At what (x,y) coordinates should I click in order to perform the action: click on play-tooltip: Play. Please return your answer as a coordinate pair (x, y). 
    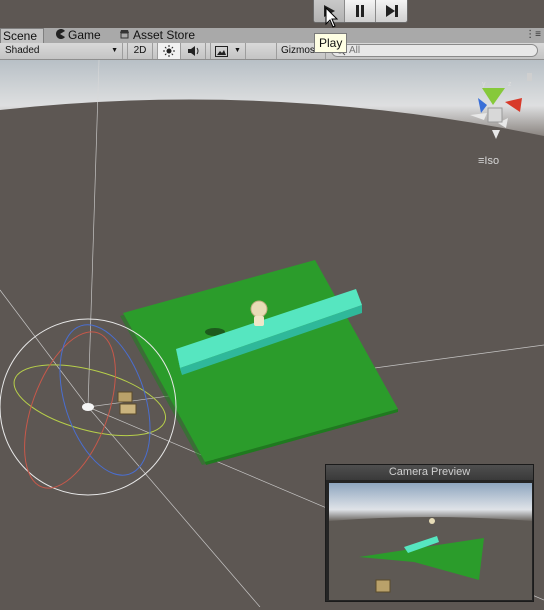
    Looking at the image, I should click on (331, 43).